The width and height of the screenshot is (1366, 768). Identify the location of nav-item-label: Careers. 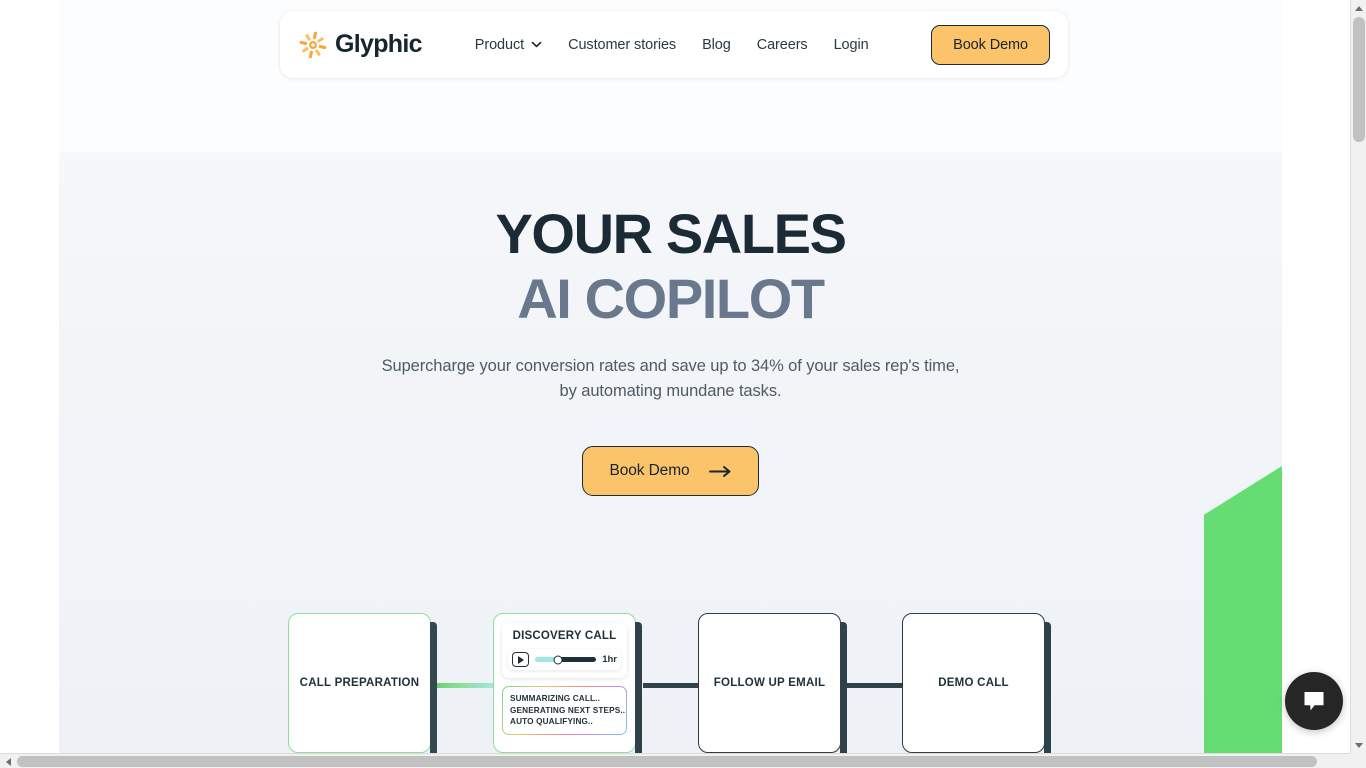
(782, 44).